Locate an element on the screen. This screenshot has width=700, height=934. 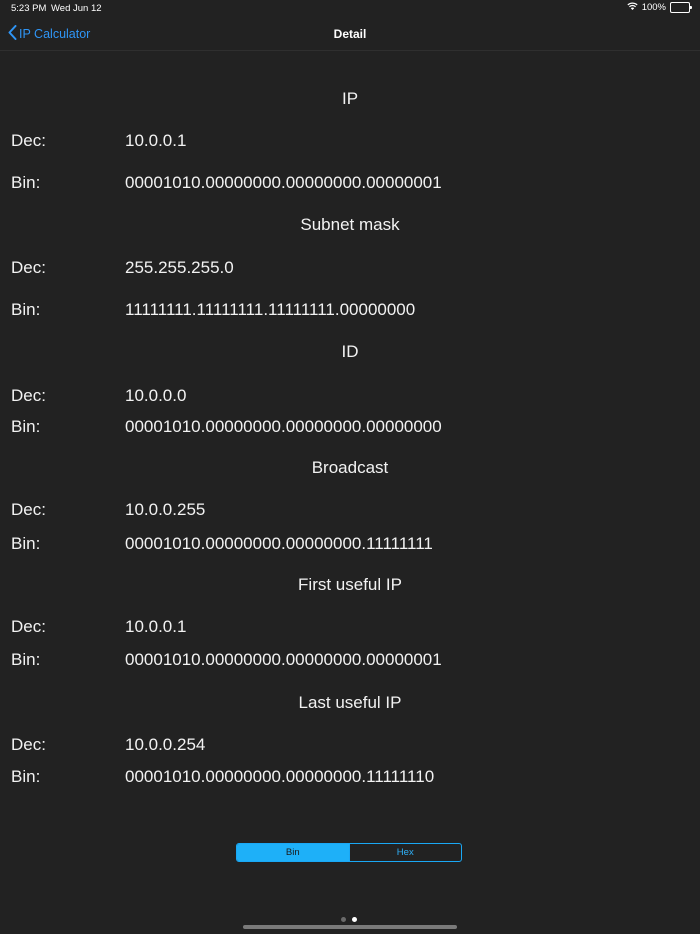
broadcast-dec-value: 10.0.0.255 is located at coordinates (165, 509).